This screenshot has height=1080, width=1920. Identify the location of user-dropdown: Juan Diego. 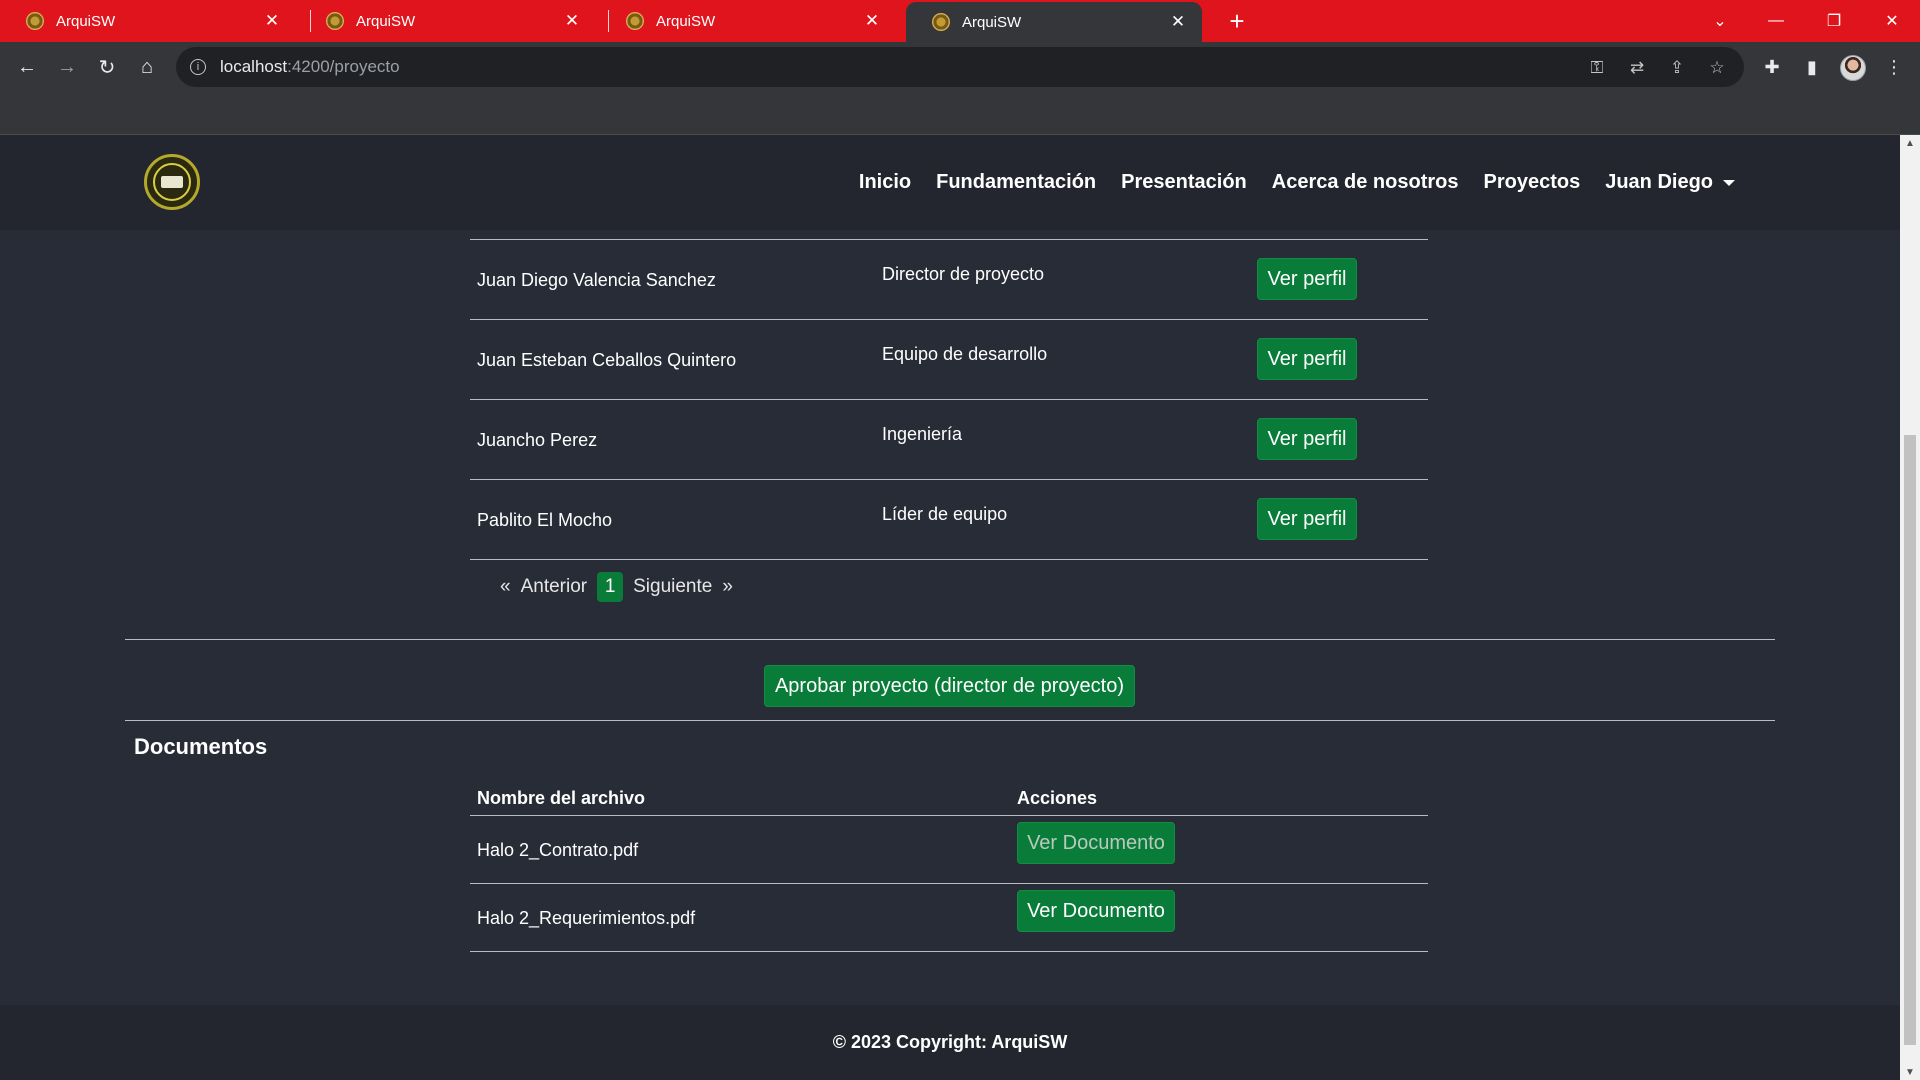
(1670, 182).